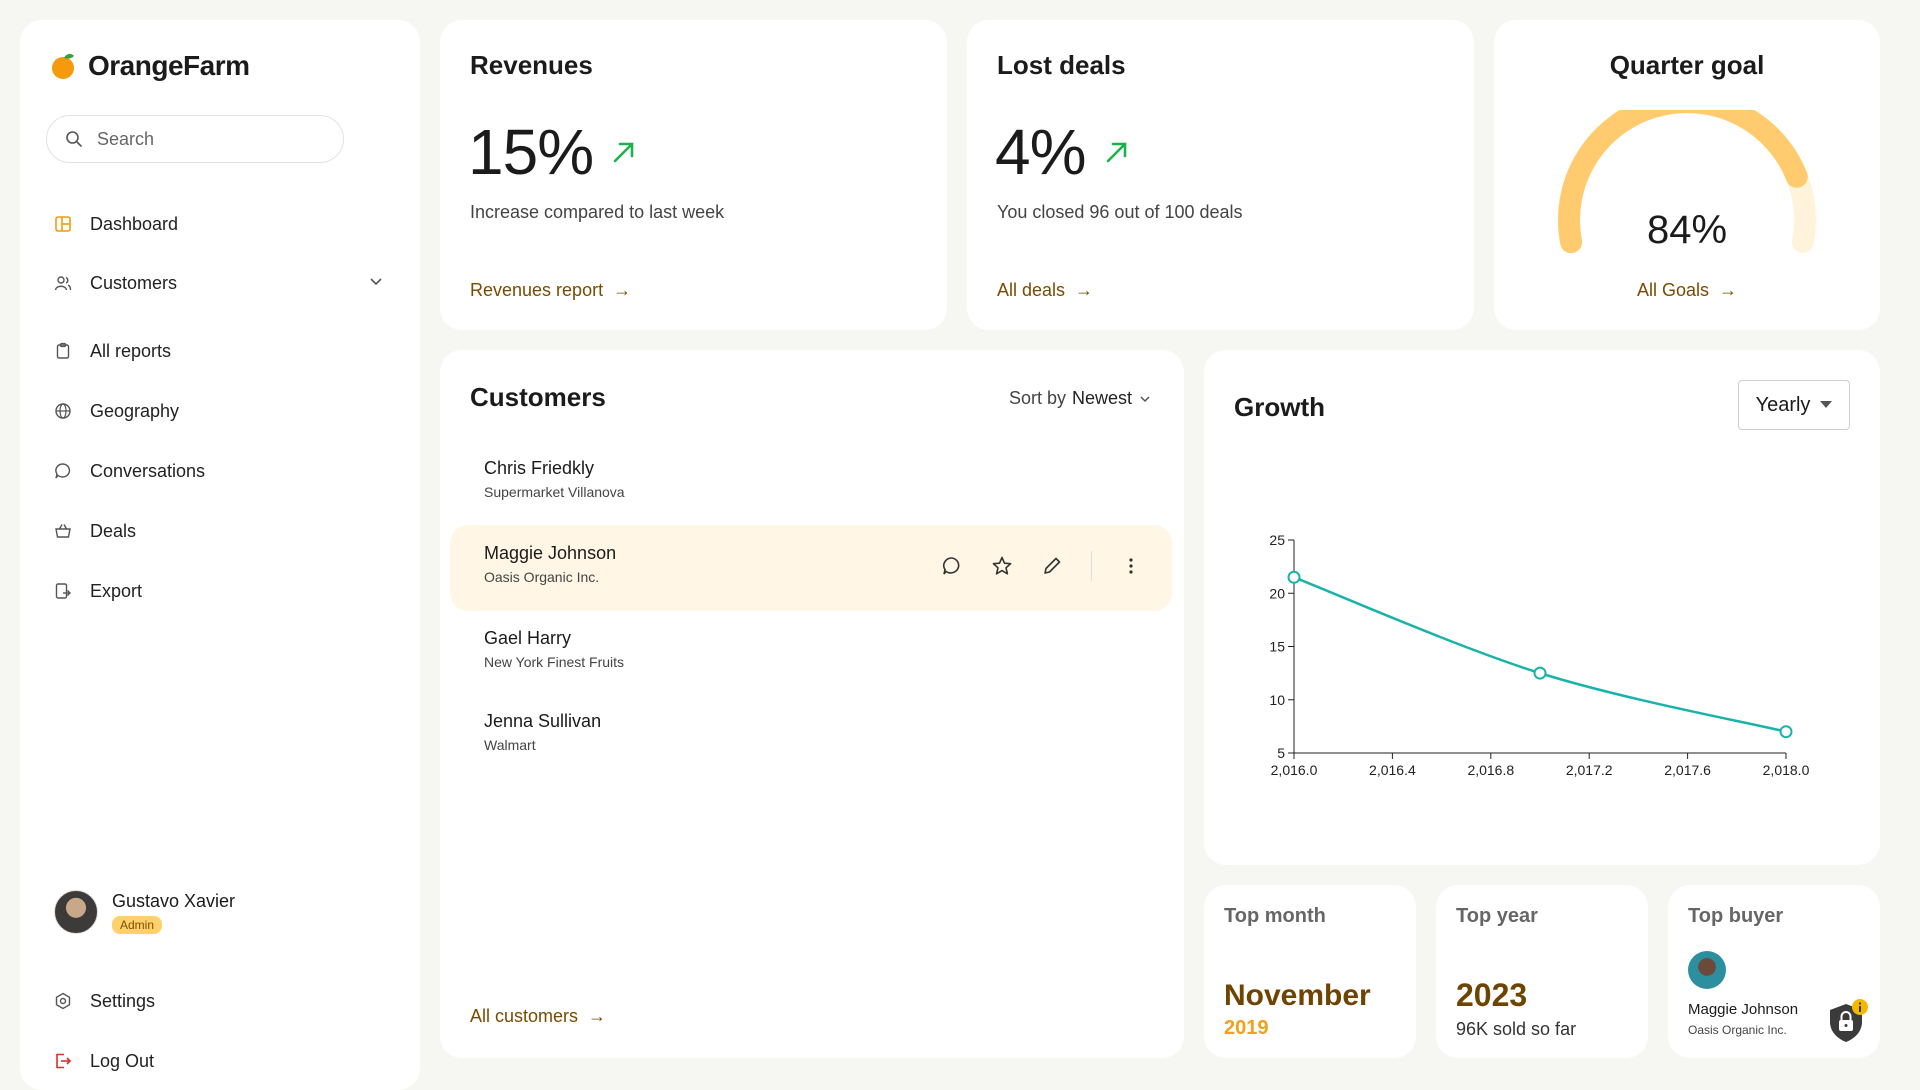  What do you see at coordinates (63, 411) in the screenshot?
I see `globe-icon` at bounding box center [63, 411].